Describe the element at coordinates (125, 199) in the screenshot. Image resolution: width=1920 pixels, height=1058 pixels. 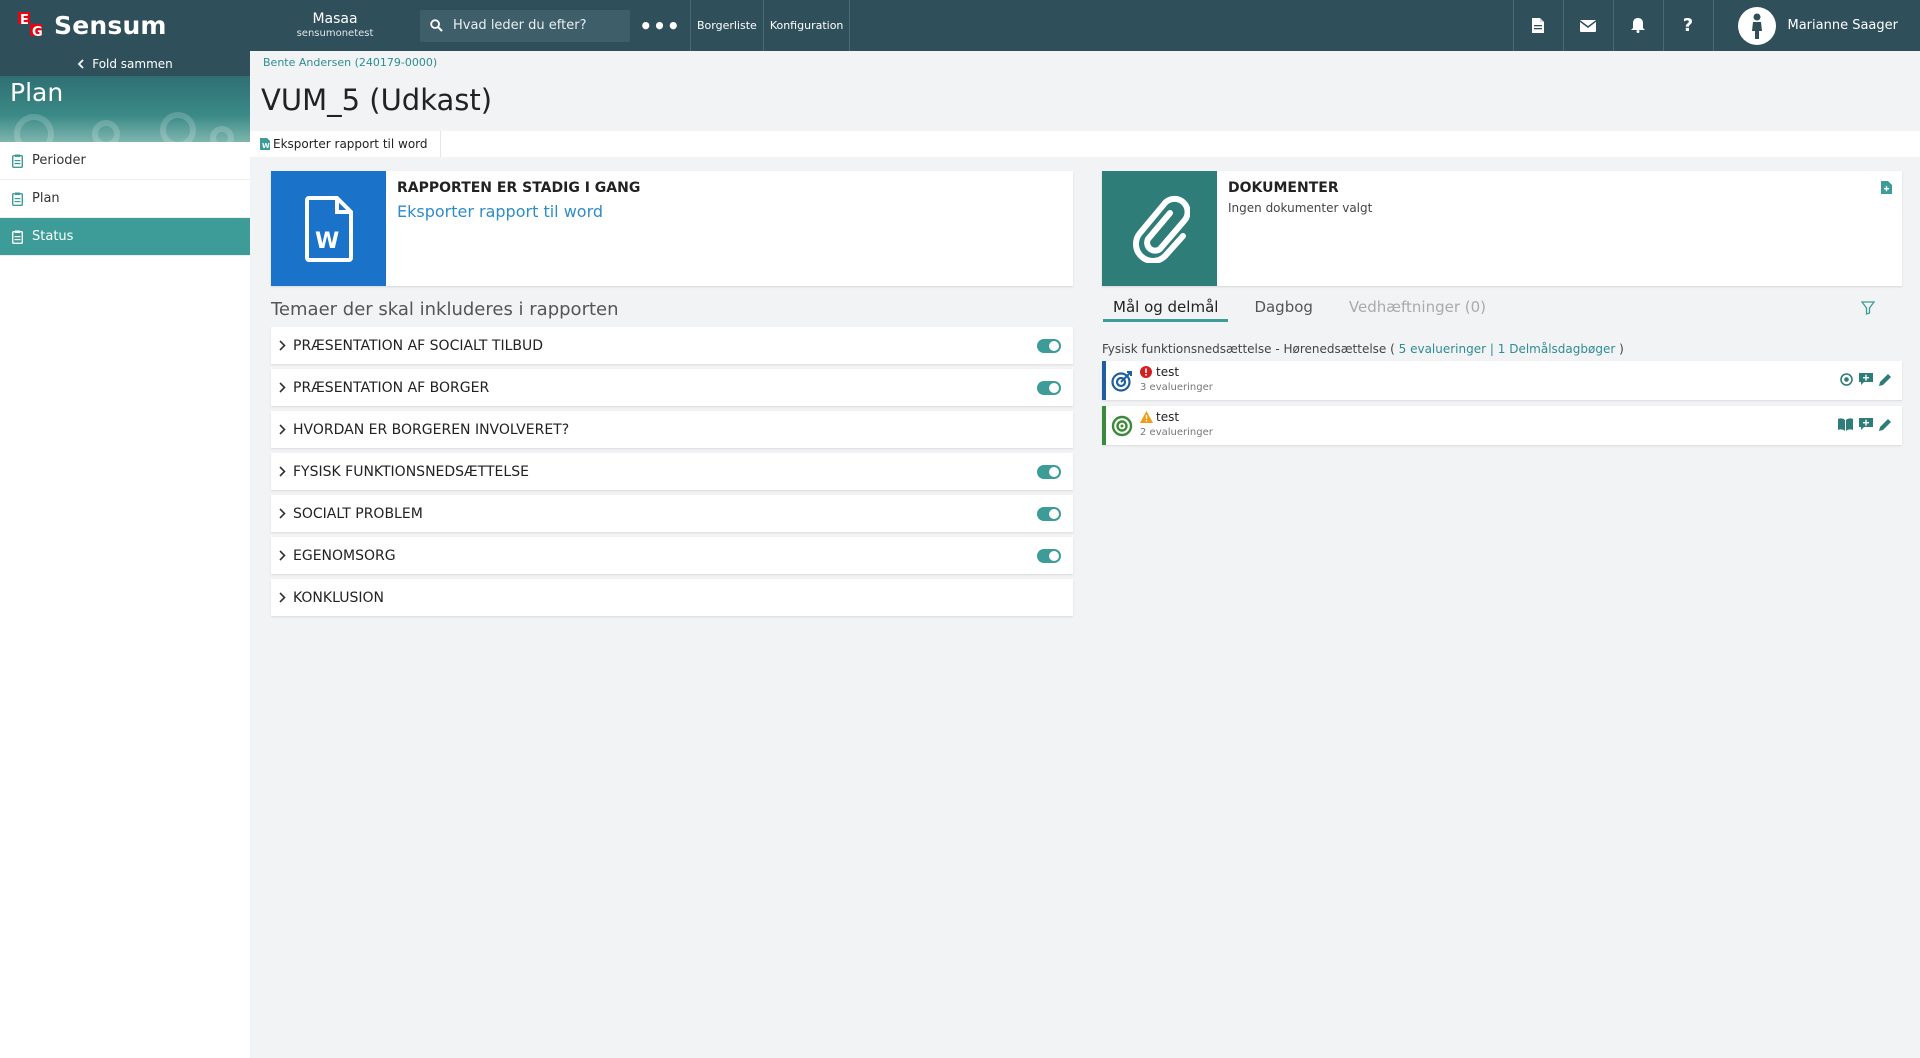
I see `sidebar-item-plan: Plan` at that location.